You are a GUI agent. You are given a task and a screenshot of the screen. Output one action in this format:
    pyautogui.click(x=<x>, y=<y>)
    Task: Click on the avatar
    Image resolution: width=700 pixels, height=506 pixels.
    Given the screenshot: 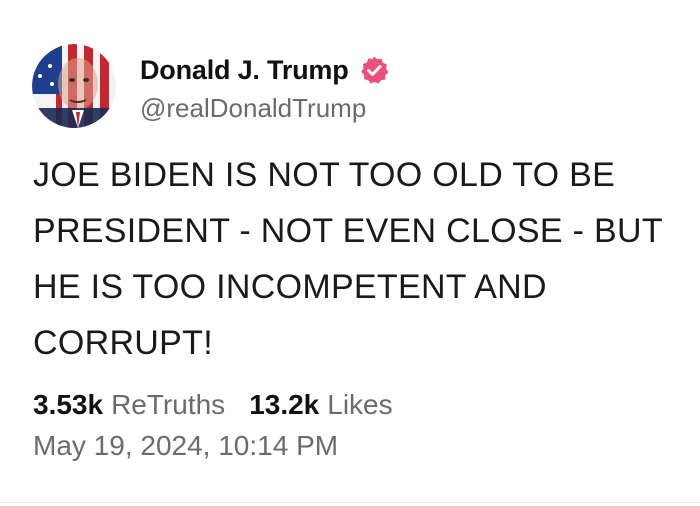 What is the action you would take?
    pyautogui.click(x=74, y=86)
    